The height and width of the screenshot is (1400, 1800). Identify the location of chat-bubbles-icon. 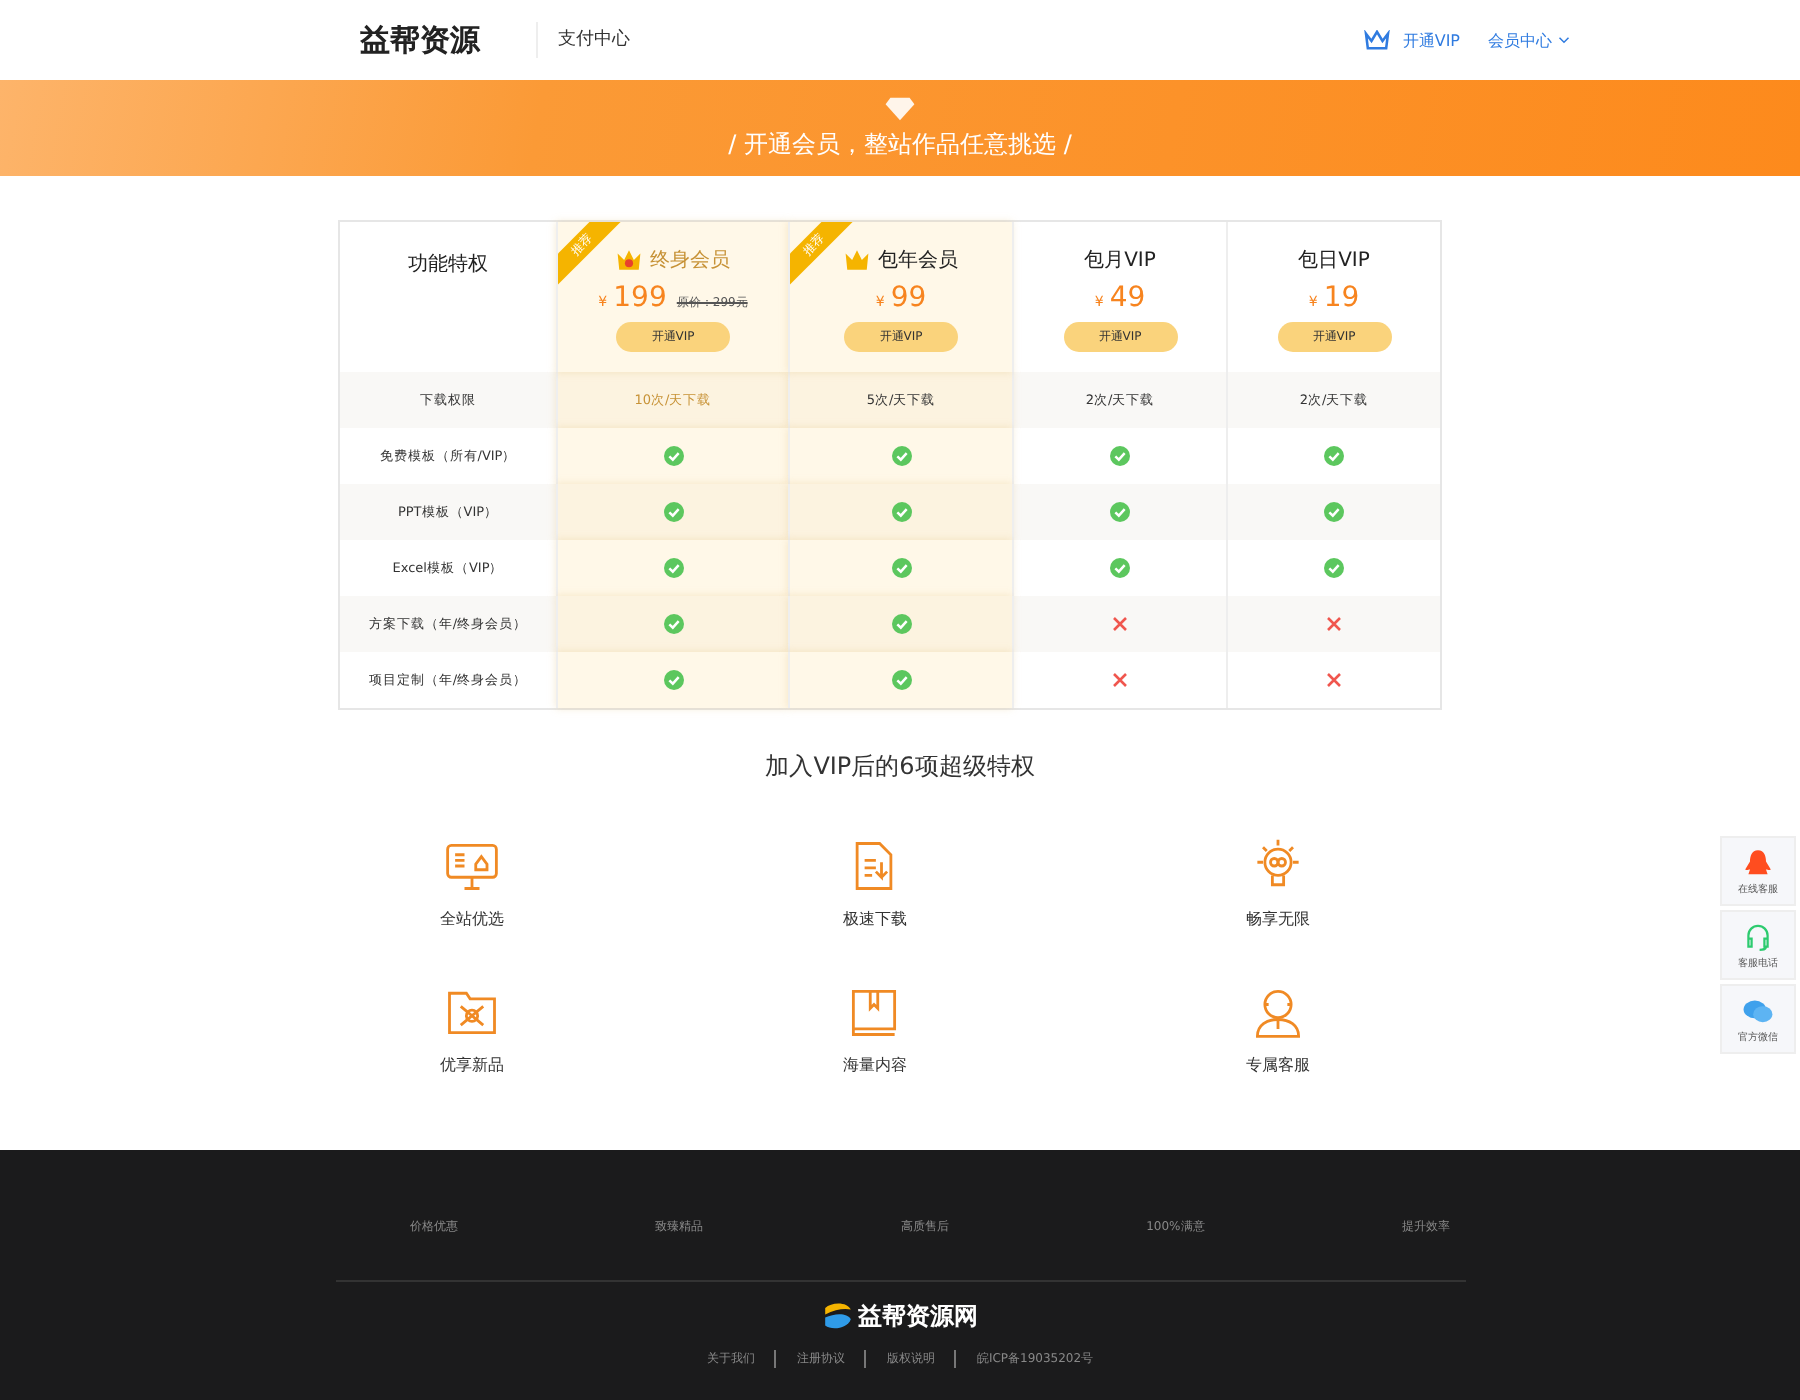
(1758, 1011).